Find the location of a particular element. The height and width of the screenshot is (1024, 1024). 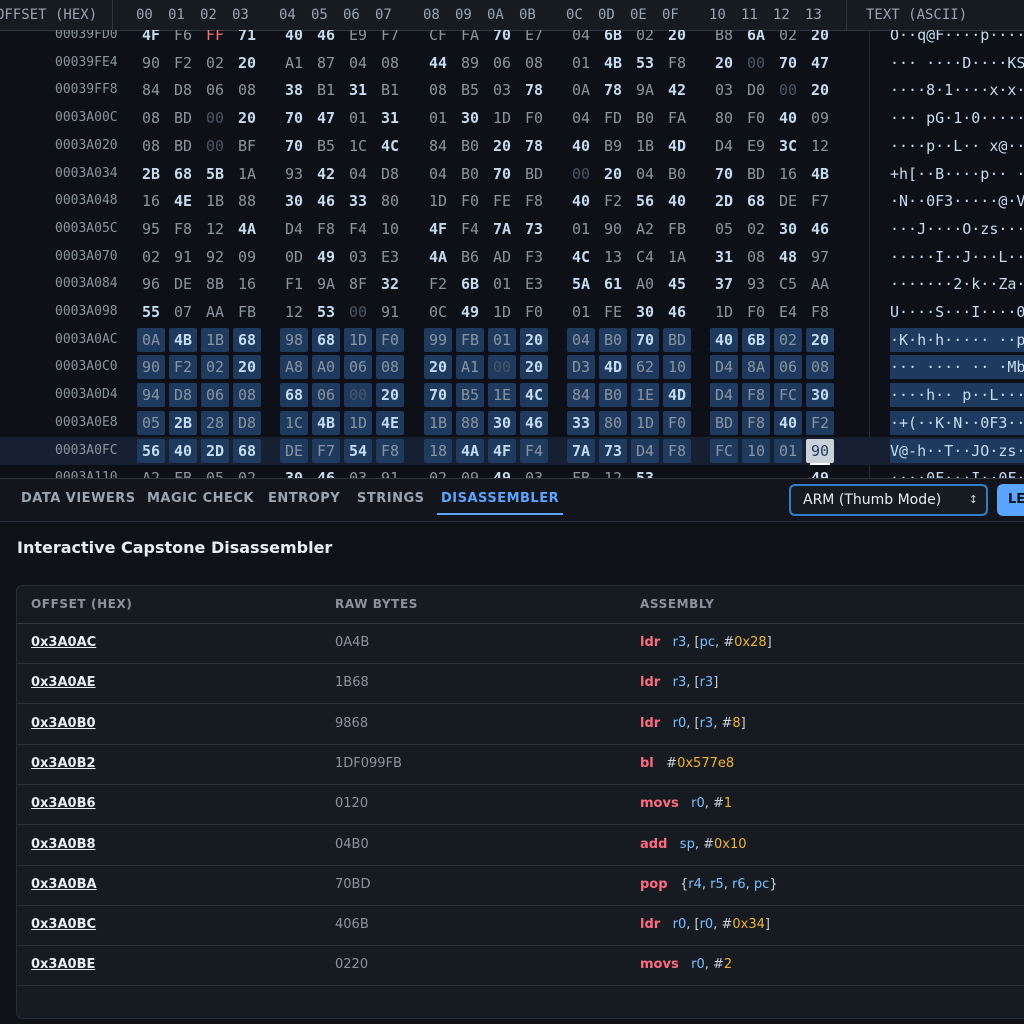

hex-byte is located at coordinates (788, 472).